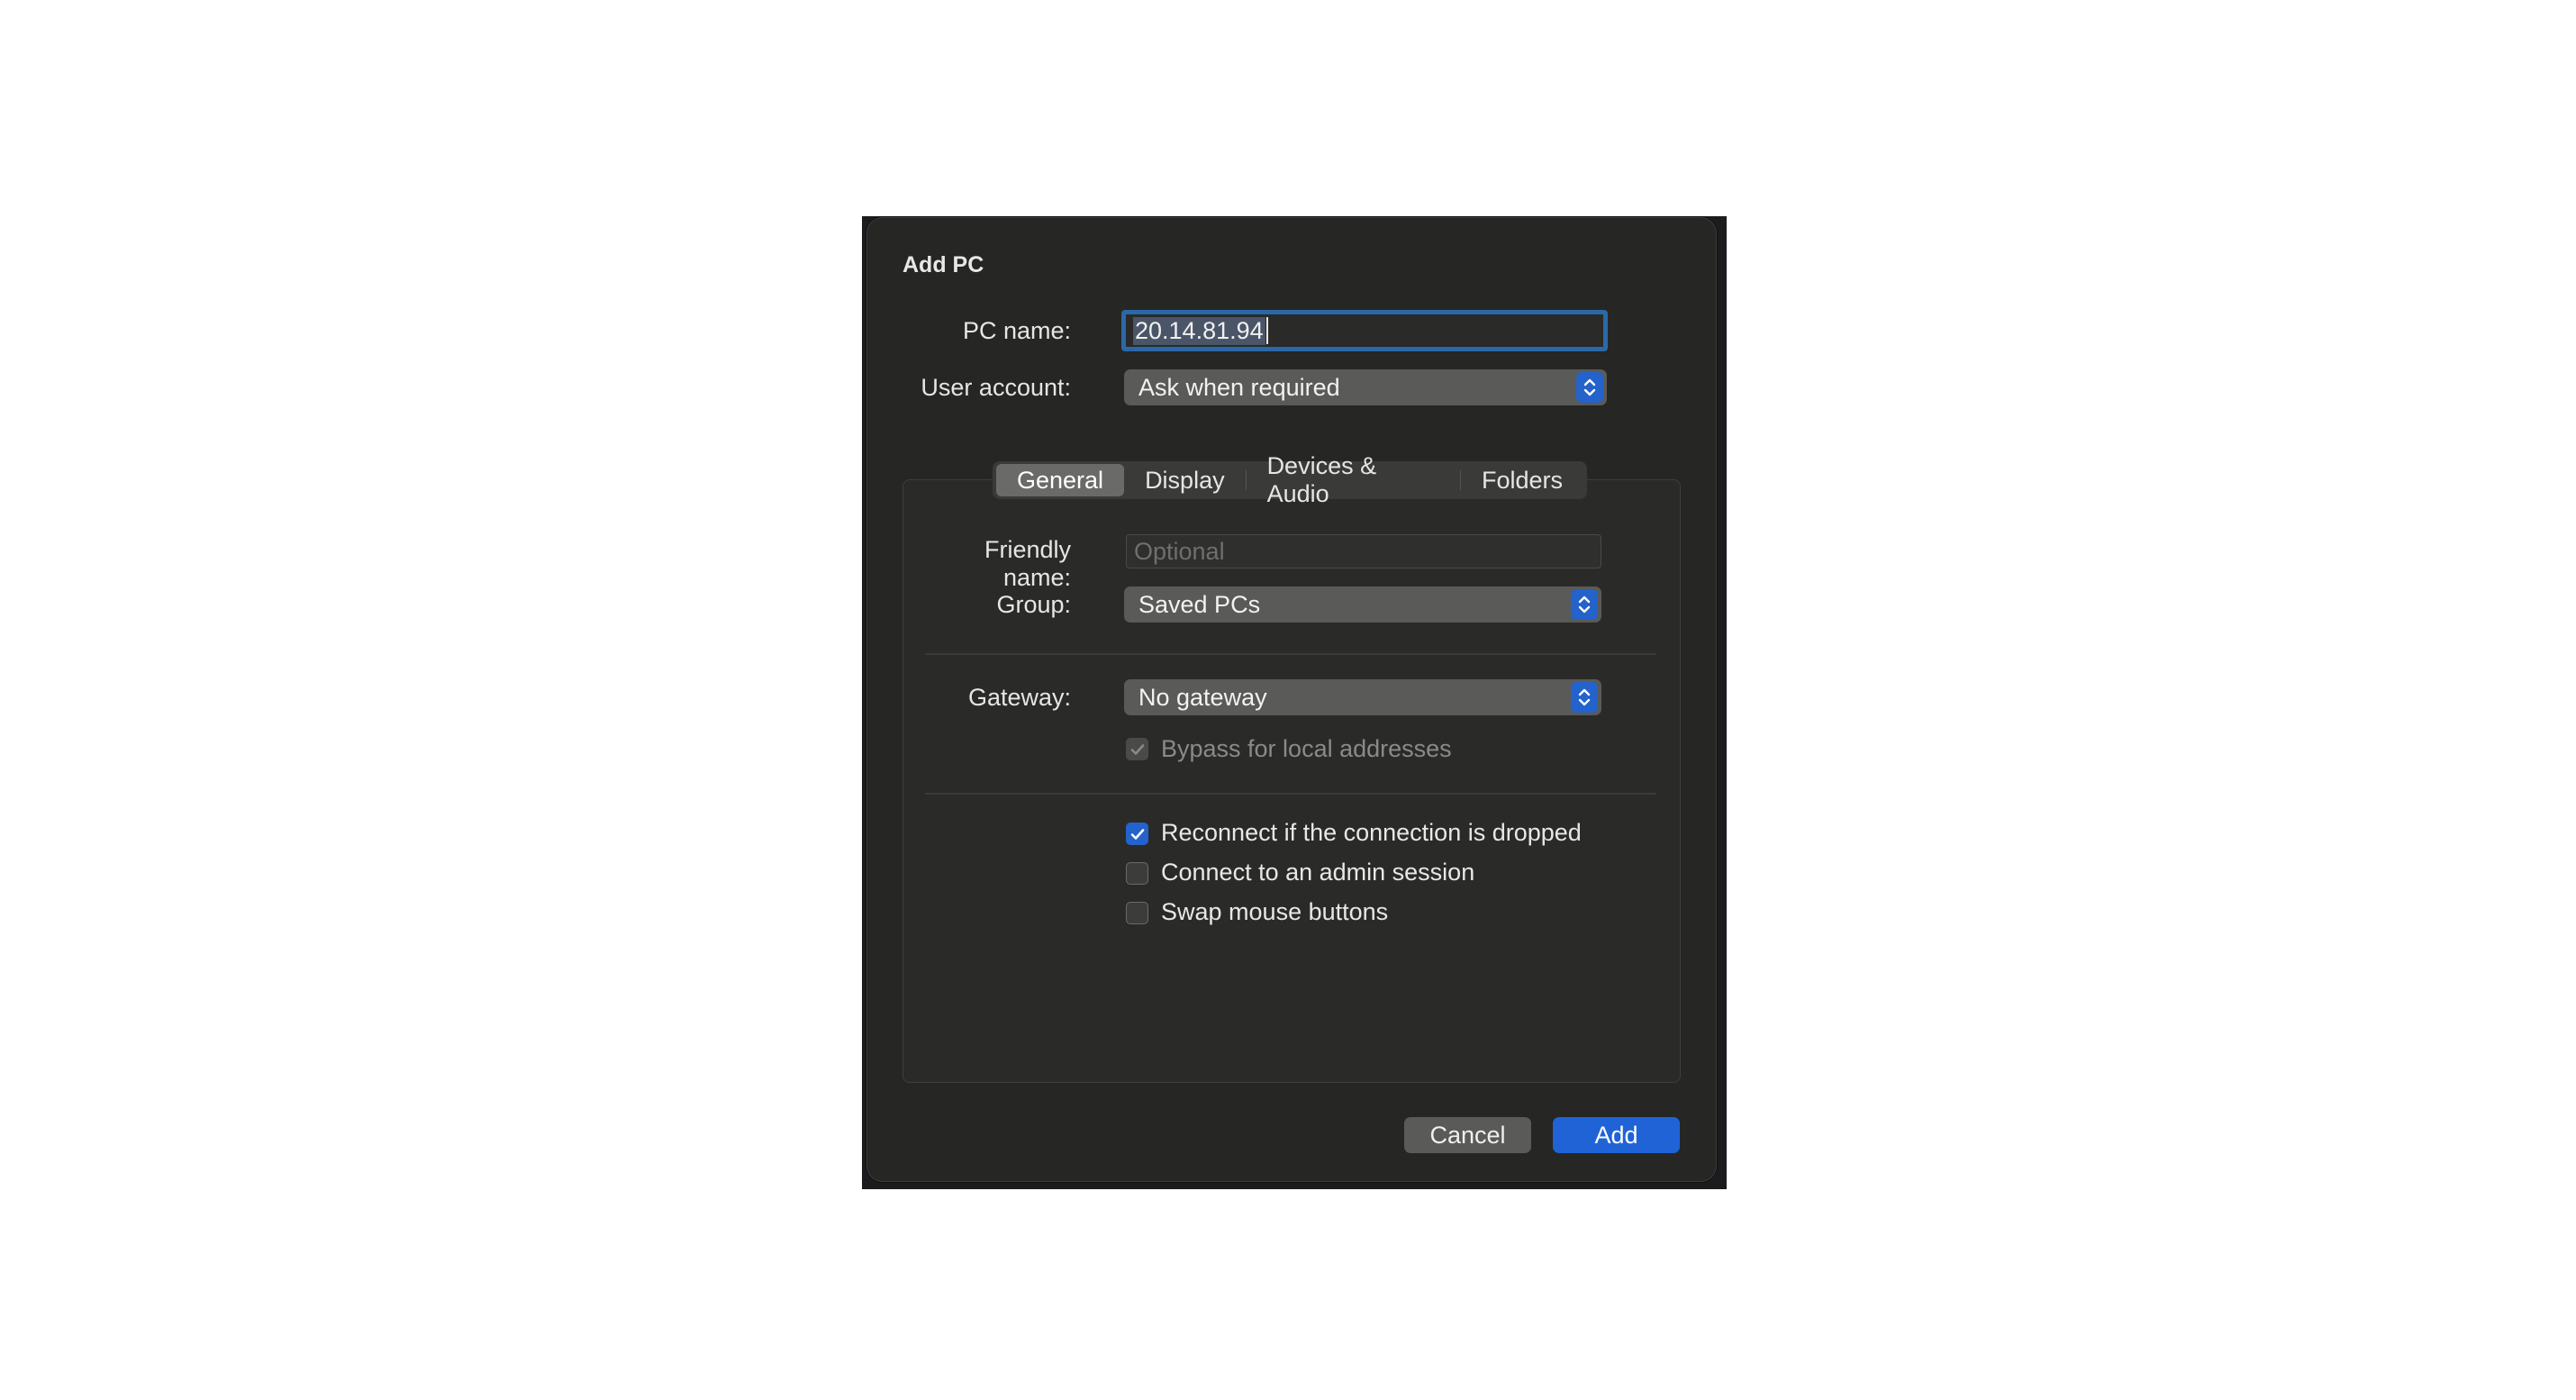 The image size is (2576, 1400). What do you see at coordinates (1180, 551) in the screenshot?
I see `friendly-name-placeholder: Optional` at bounding box center [1180, 551].